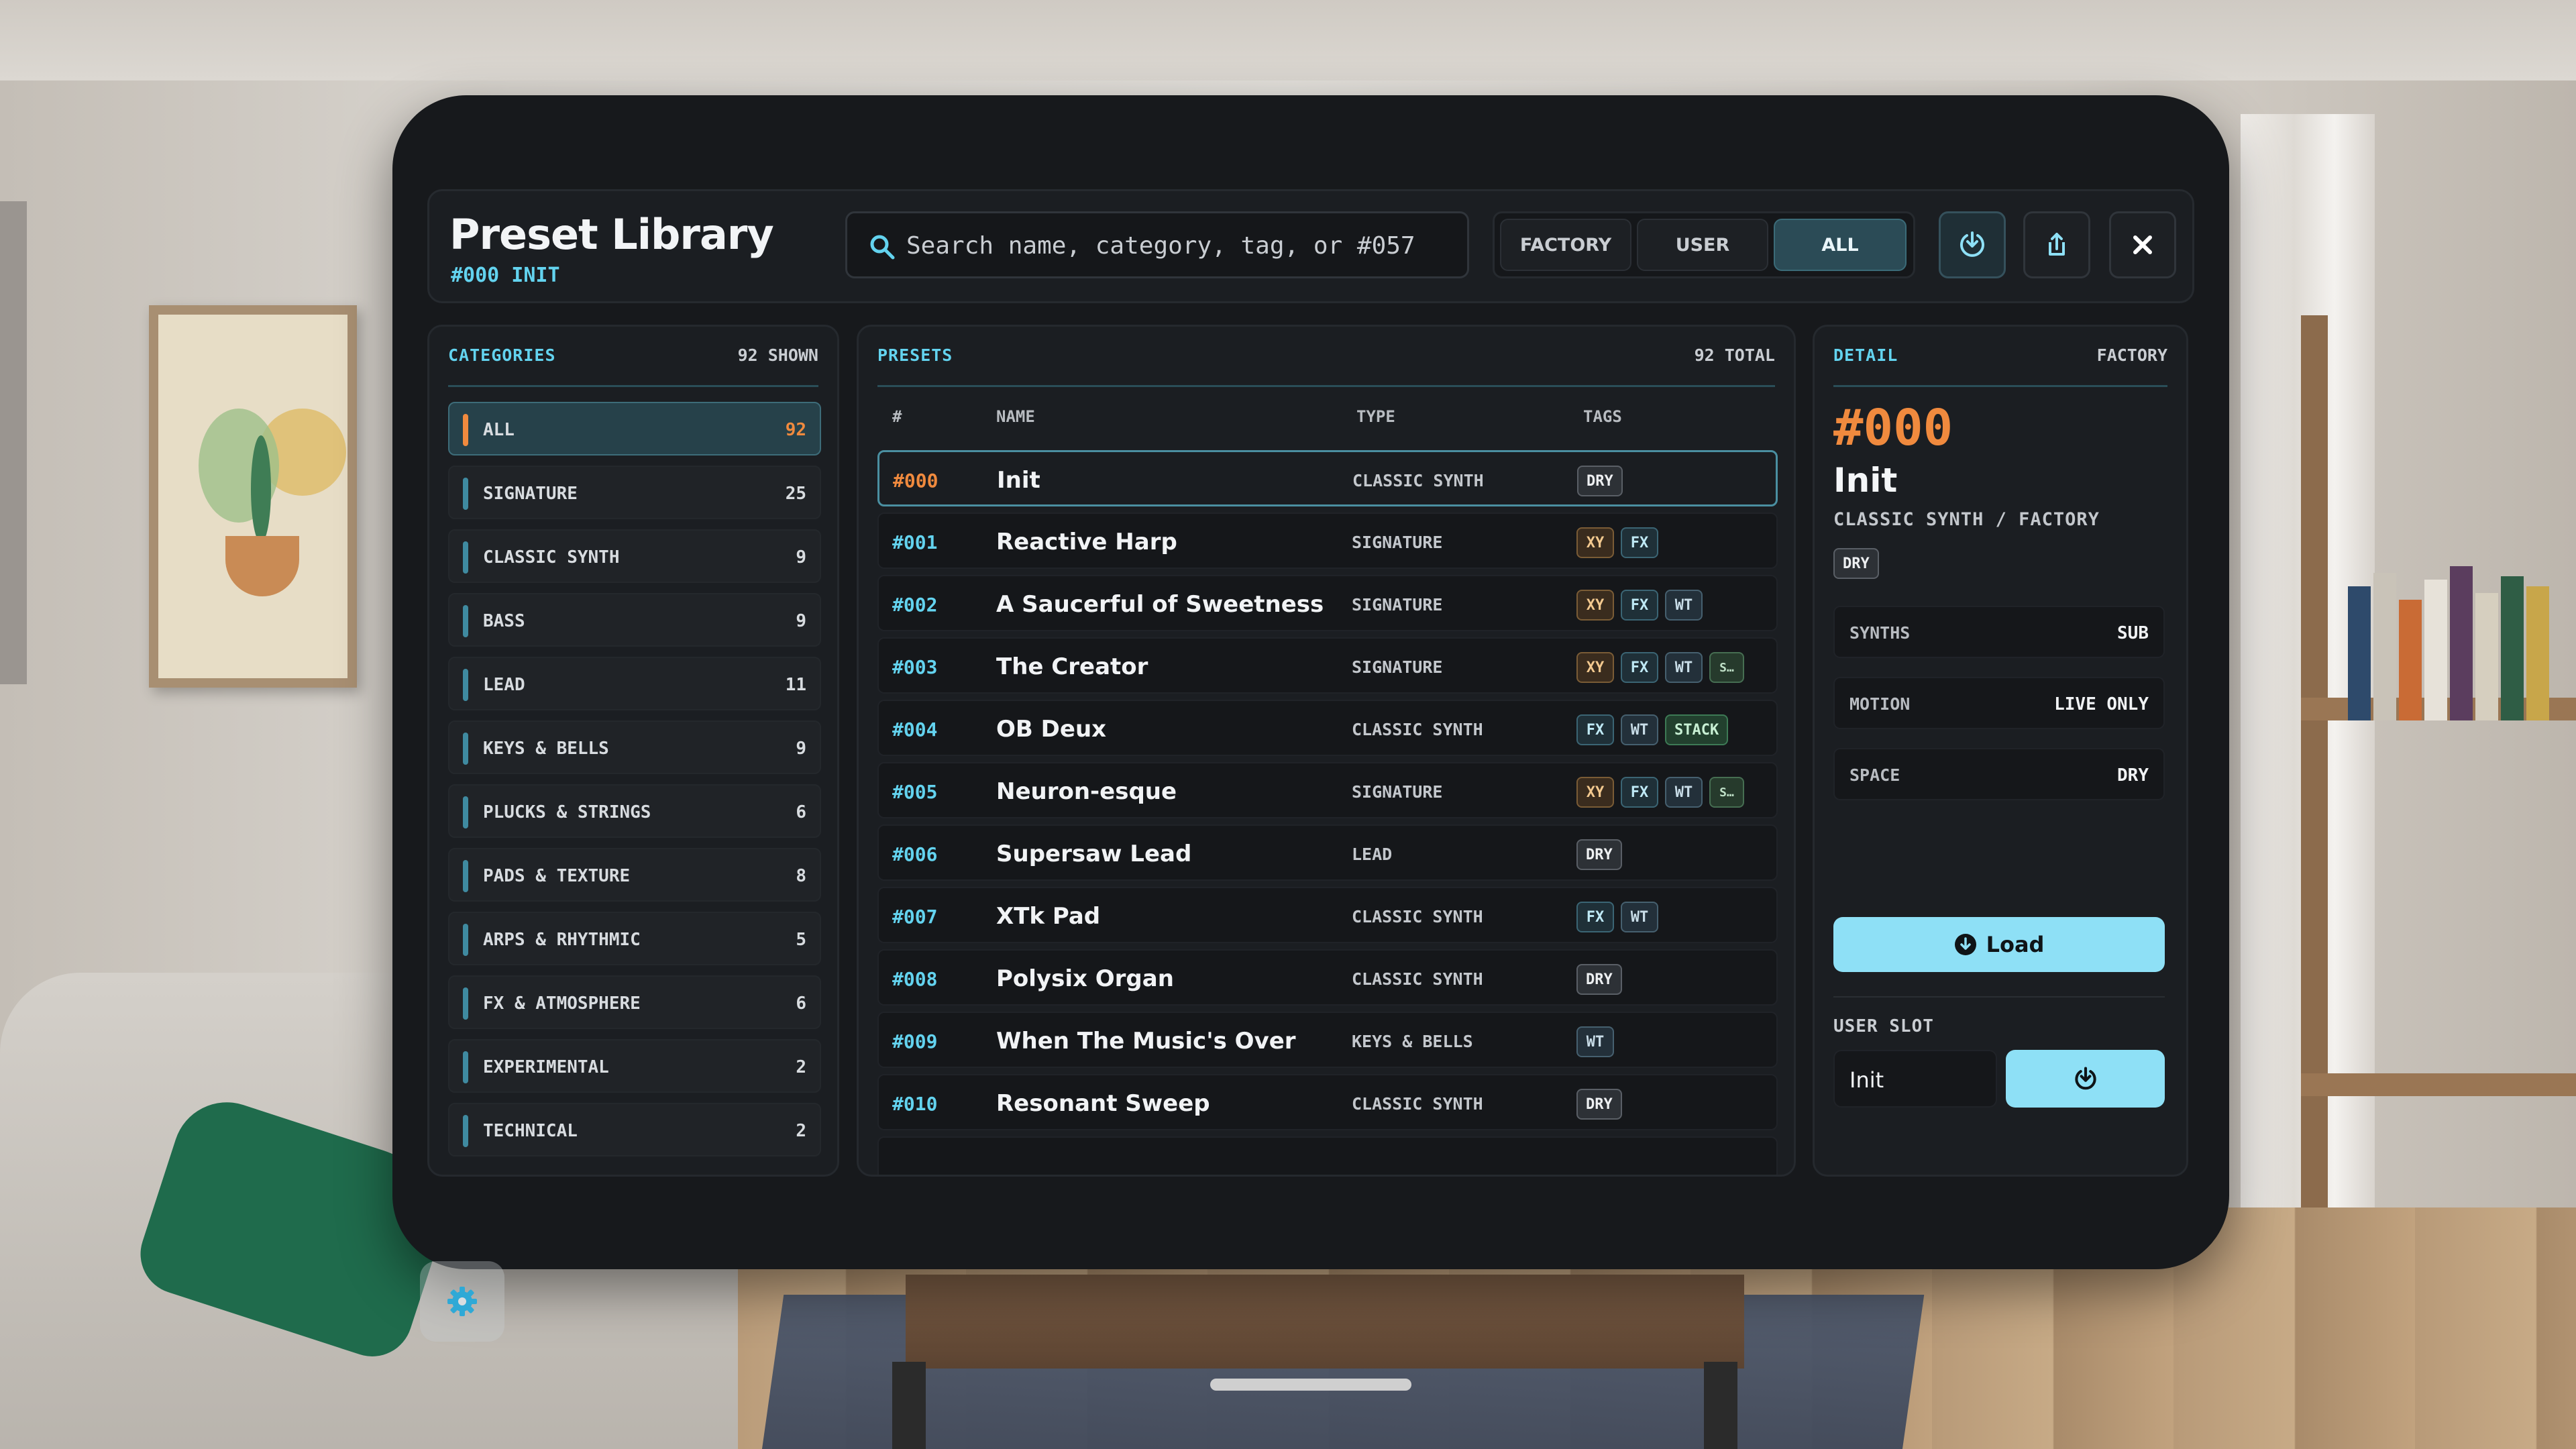 The image size is (2576, 1449). What do you see at coordinates (1397, 792) in the screenshot?
I see `preset-type: SIGNATURE` at bounding box center [1397, 792].